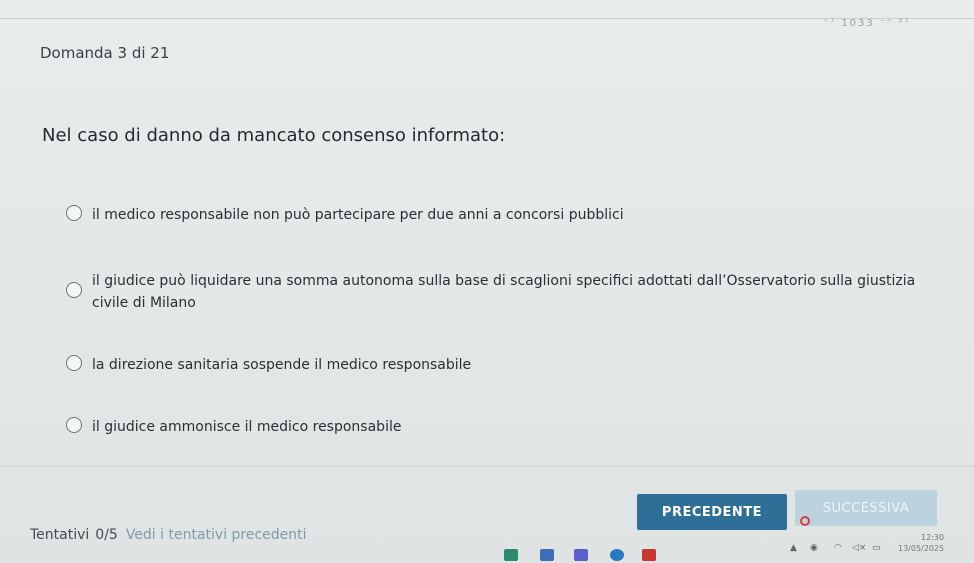 The width and height of the screenshot is (974, 563). I want to click on question-counter: Domanda 3 di 21, so click(105, 53).